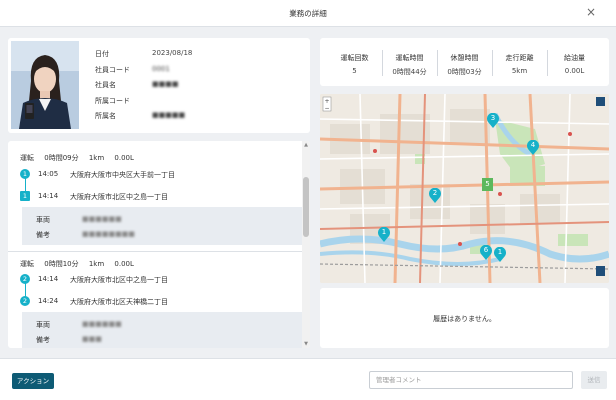 The height and width of the screenshot is (400, 616). Describe the element at coordinates (519, 71) in the screenshot. I see `stat-value: 5km` at that location.